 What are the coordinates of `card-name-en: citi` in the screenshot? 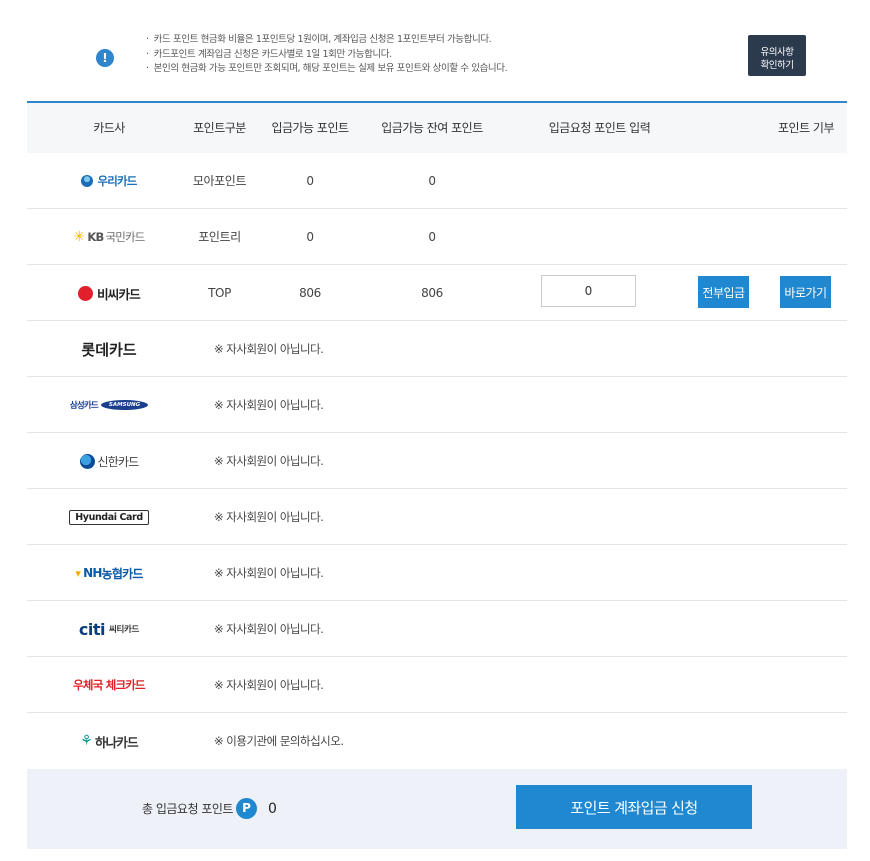 It's located at (92, 629).